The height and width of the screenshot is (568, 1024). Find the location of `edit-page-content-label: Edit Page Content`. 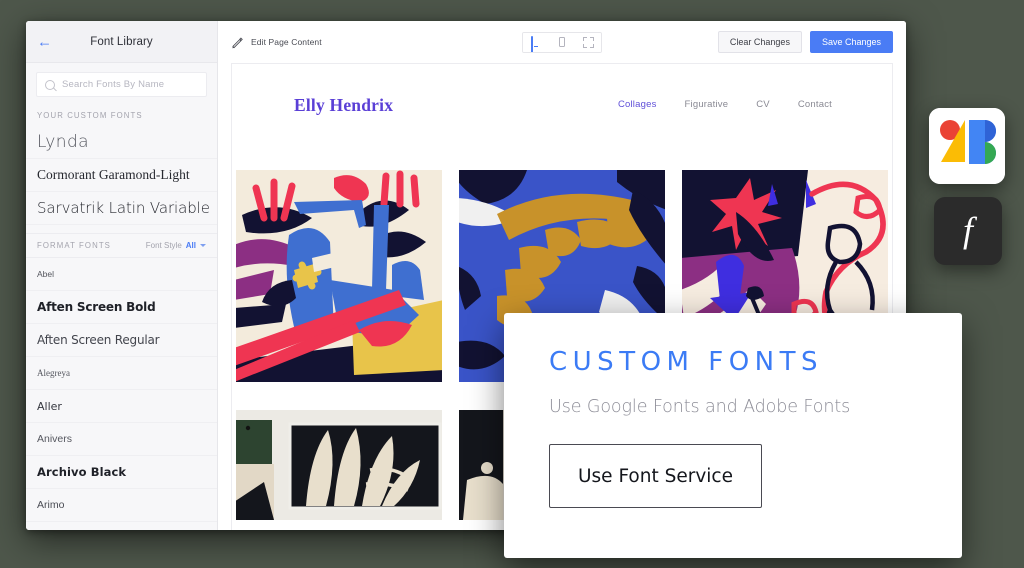

edit-page-content-label: Edit Page Content is located at coordinates (286, 42).